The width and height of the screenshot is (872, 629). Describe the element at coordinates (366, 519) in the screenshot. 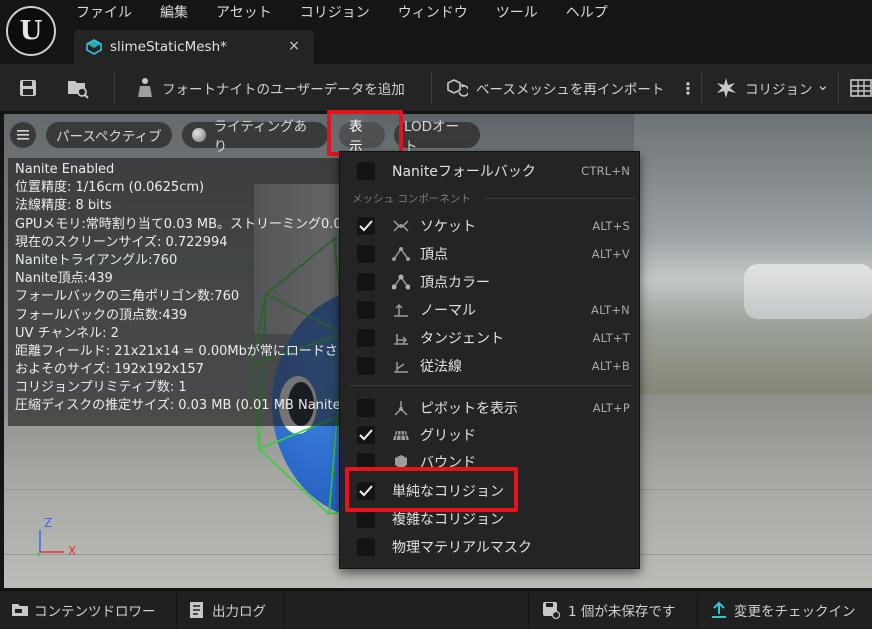

I see `complex-collision-checkbox` at that location.